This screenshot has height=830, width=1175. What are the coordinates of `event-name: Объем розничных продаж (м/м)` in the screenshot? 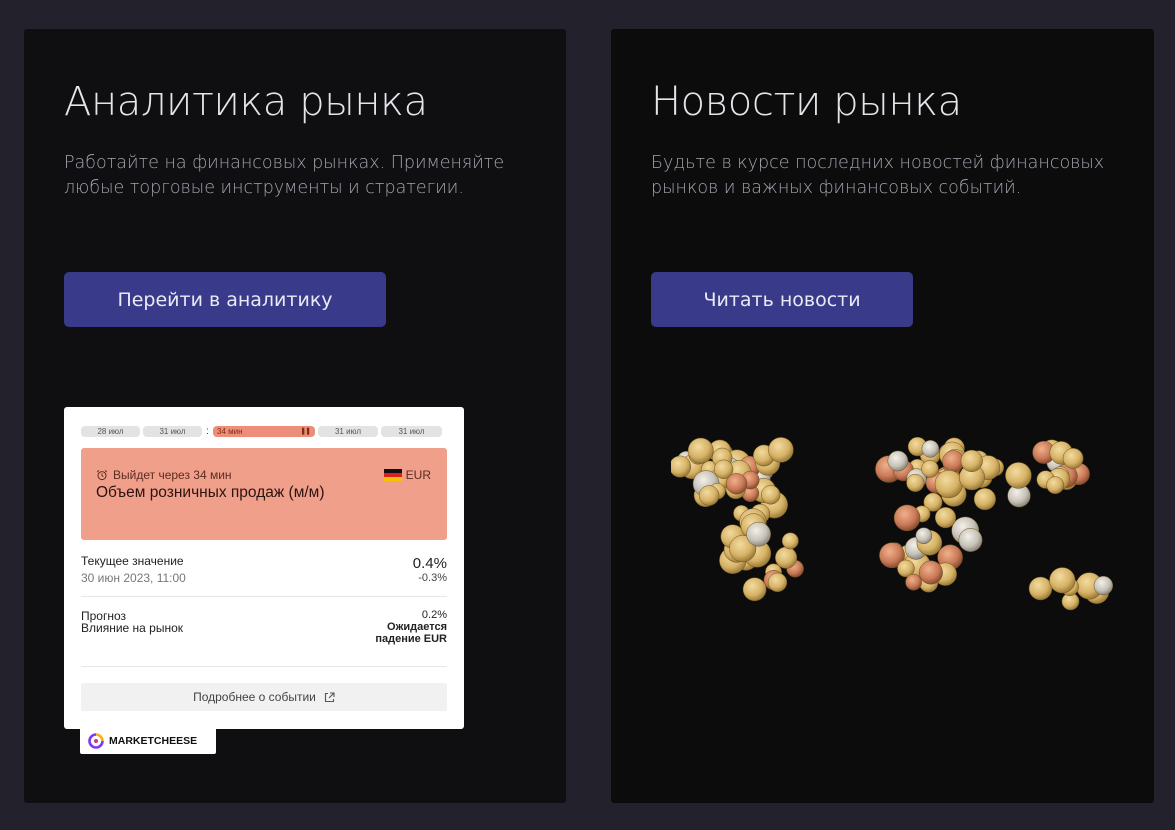 It's located at (210, 492).